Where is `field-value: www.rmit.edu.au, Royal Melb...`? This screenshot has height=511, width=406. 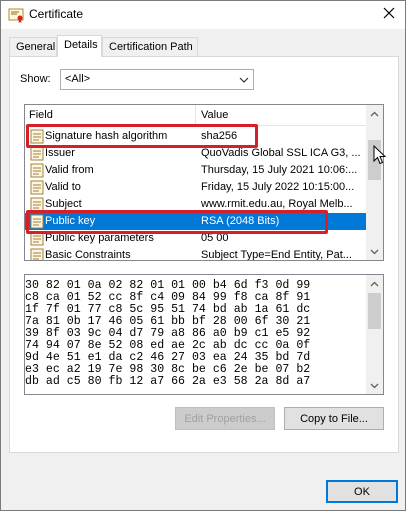 field-value: www.rmit.edu.au, Royal Melb... is located at coordinates (277, 204).